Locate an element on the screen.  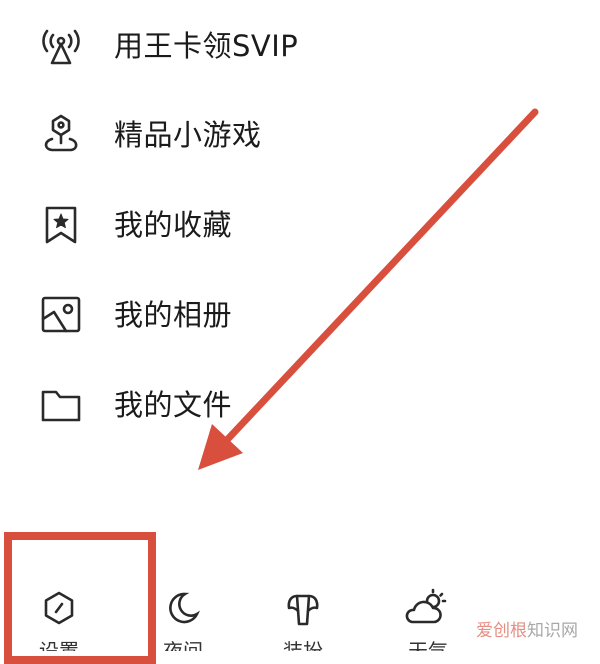
watermark-suffix: 知识网 is located at coordinates (552, 631).